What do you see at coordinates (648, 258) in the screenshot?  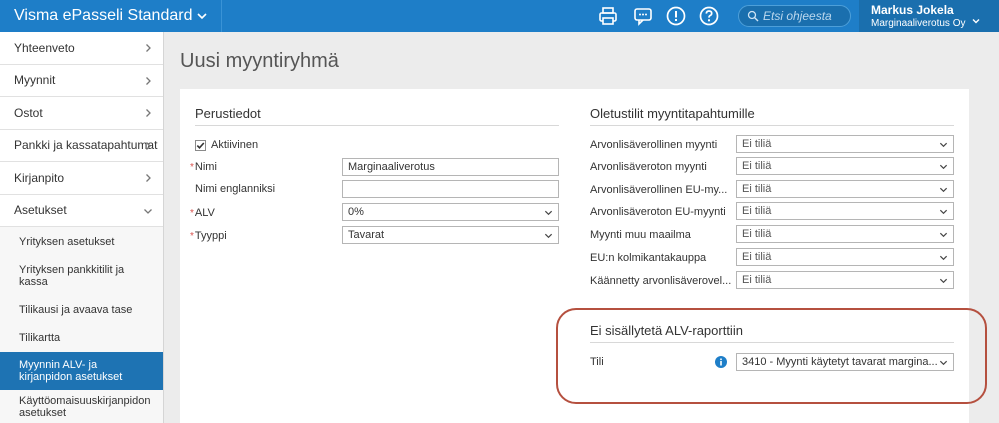 I see `default-label-5: EU:n kolmikantakauppa` at bounding box center [648, 258].